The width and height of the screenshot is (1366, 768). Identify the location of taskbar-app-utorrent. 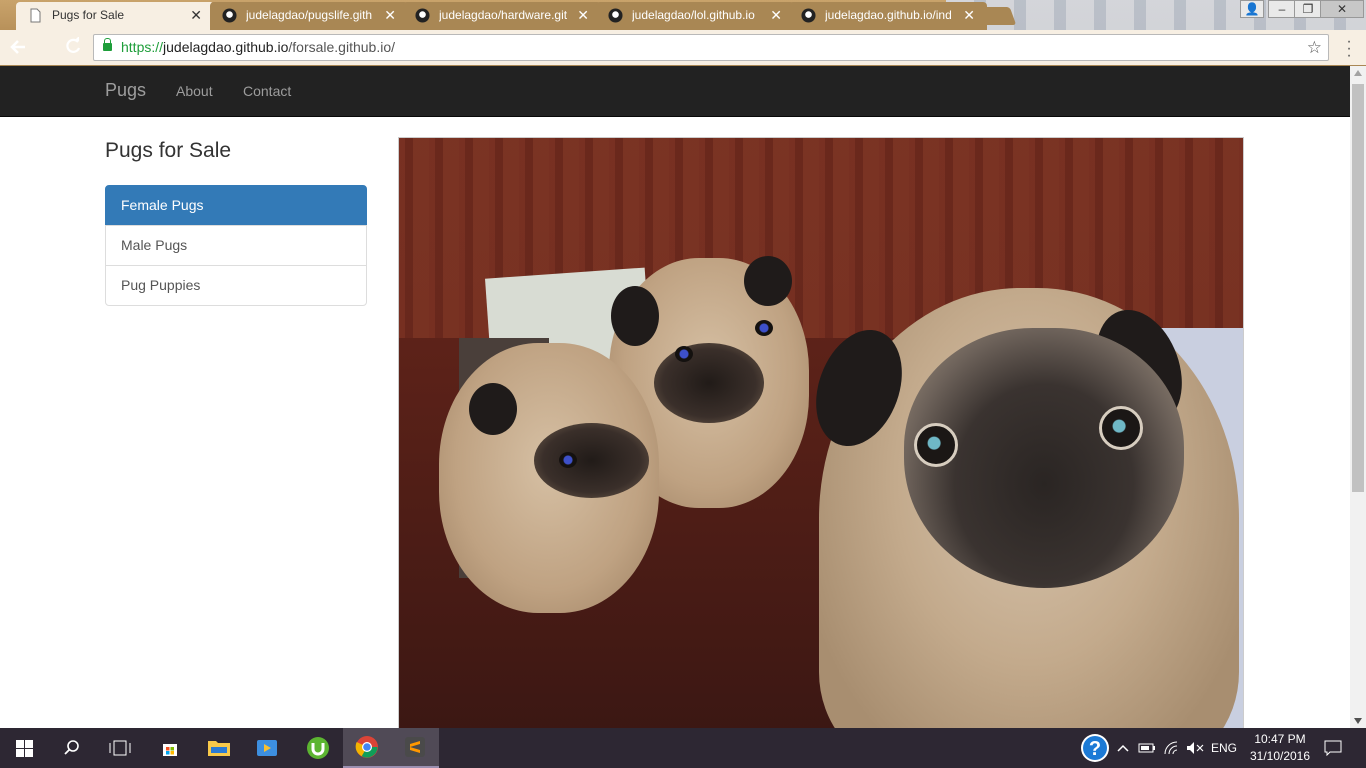
(318, 748).